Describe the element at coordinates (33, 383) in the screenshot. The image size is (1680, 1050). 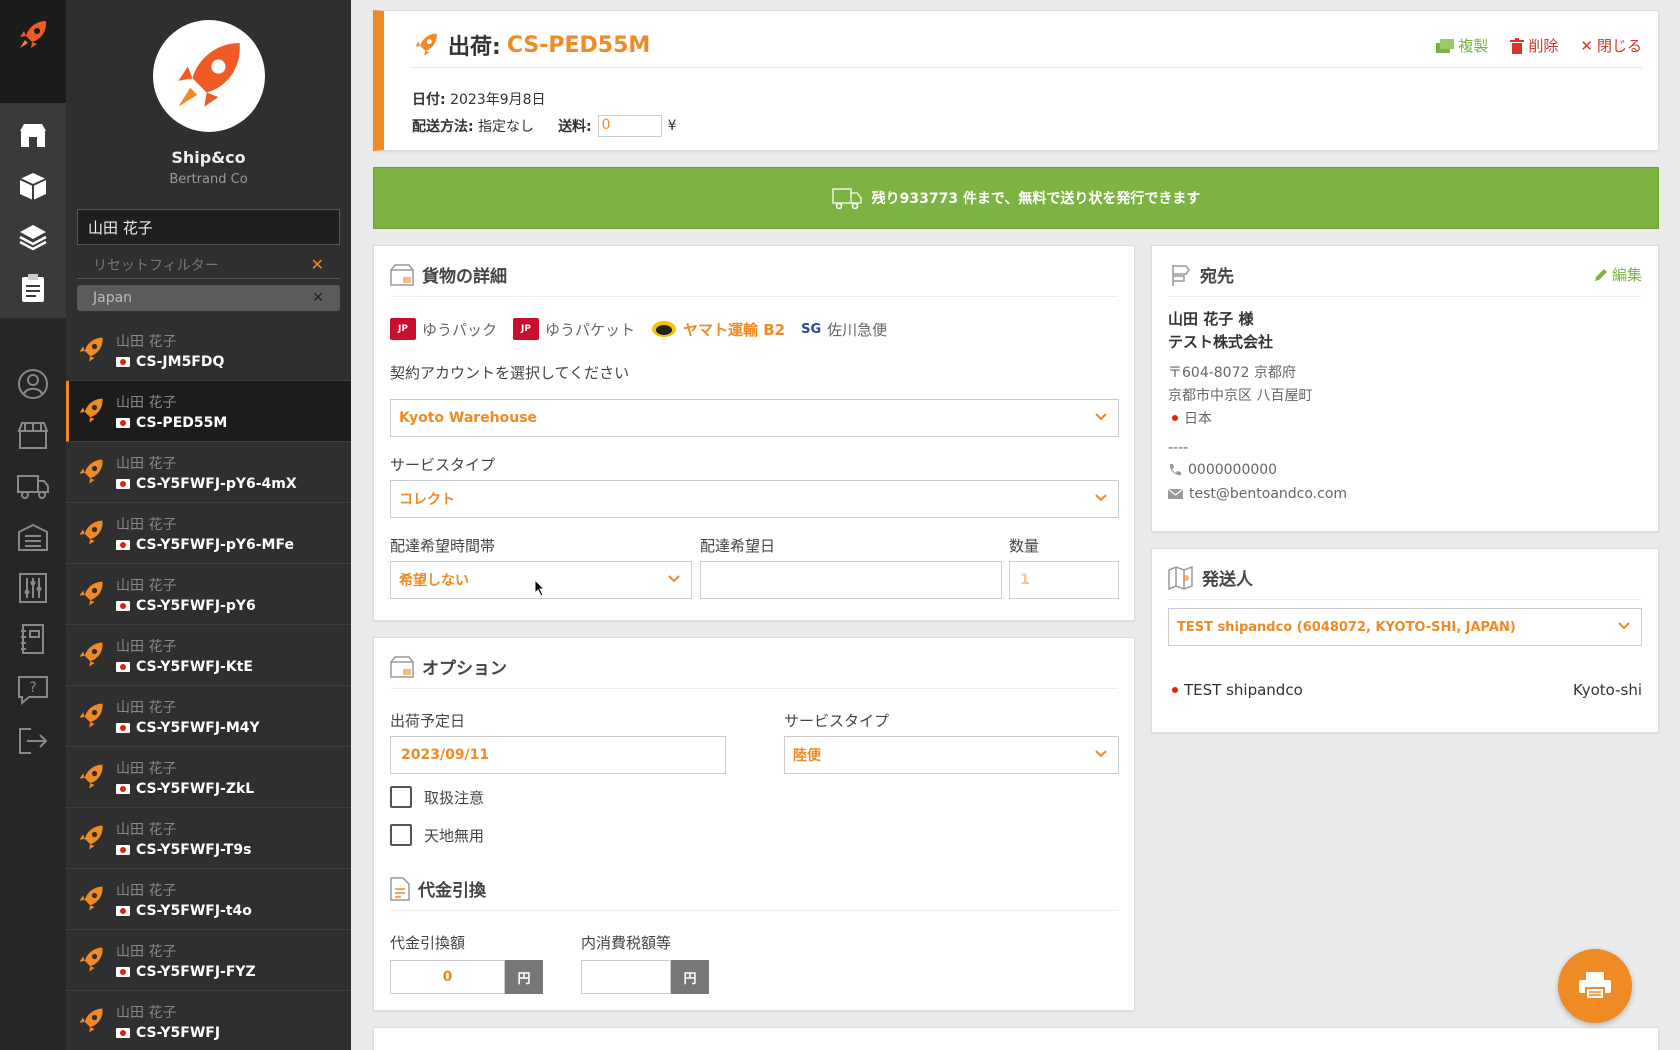
I see `user-icon` at that location.